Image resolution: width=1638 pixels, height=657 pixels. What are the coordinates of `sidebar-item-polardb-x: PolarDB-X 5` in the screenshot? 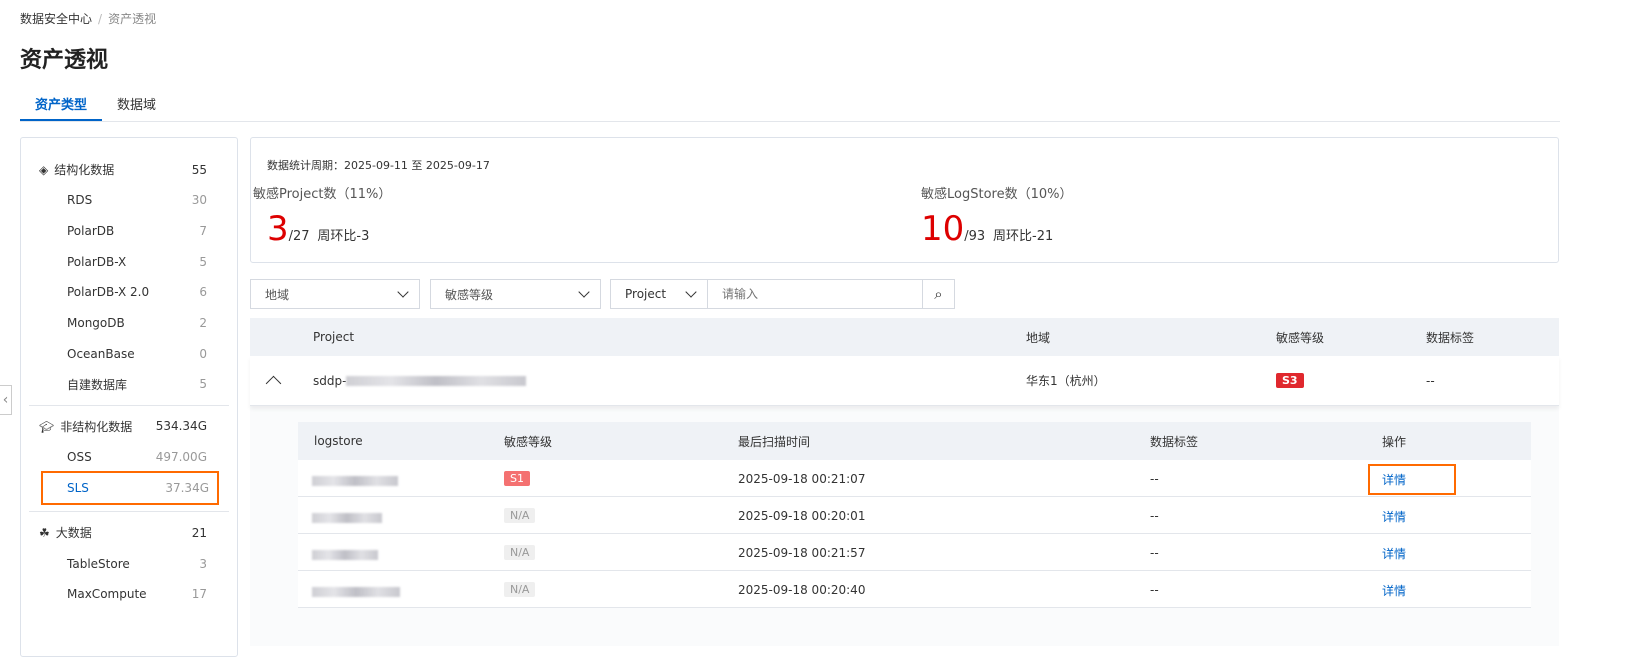 It's located at (129, 261).